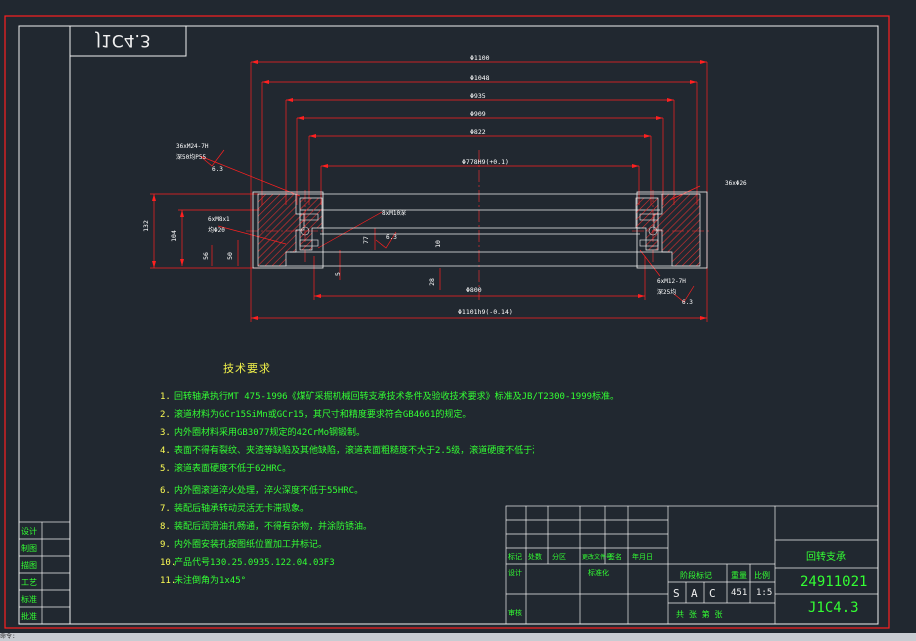 The height and width of the screenshot is (641, 916). I want to click on dim-h10: 10, so click(437, 244).